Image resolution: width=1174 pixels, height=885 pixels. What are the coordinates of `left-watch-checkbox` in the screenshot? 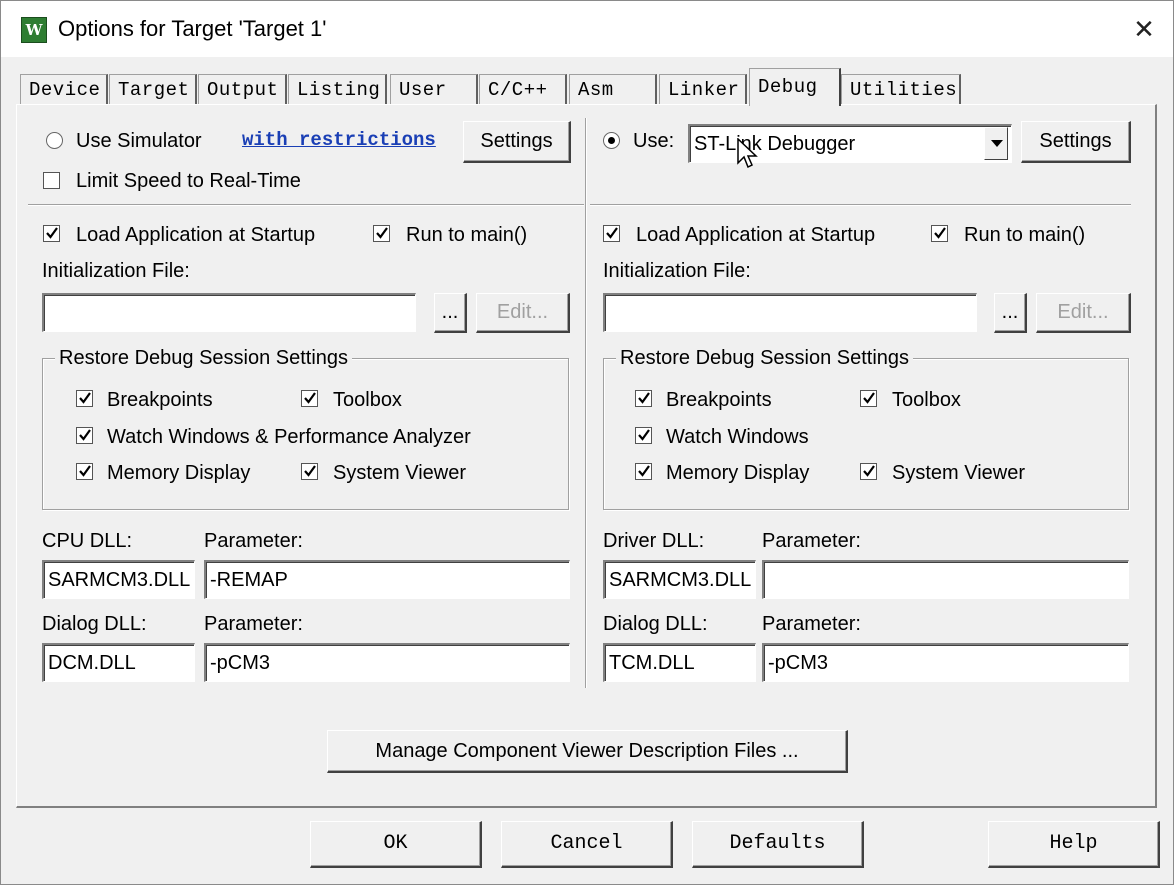 It's located at (84, 435).